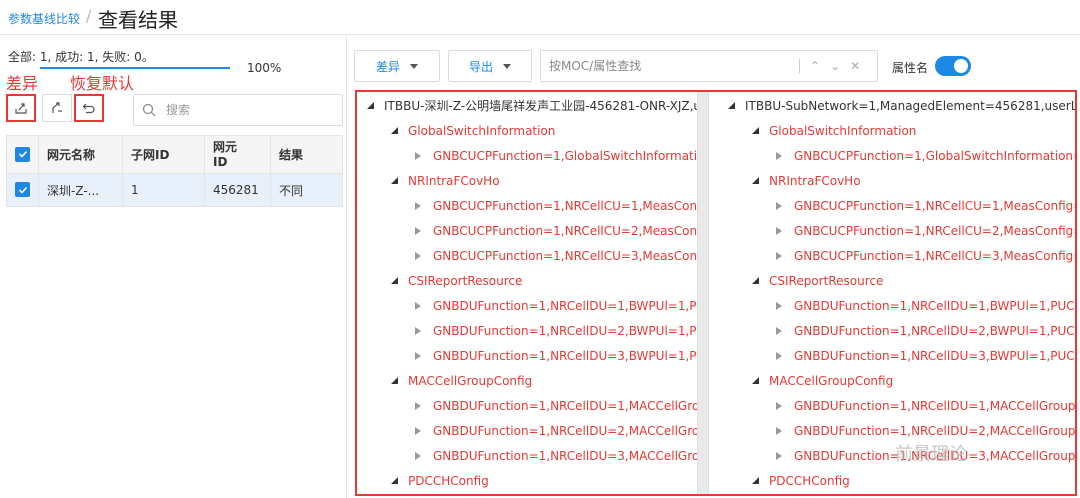 The height and width of the screenshot is (498, 1080). What do you see at coordinates (835, 66) in the screenshot?
I see `find-next-icon: ⌄` at bounding box center [835, 66].